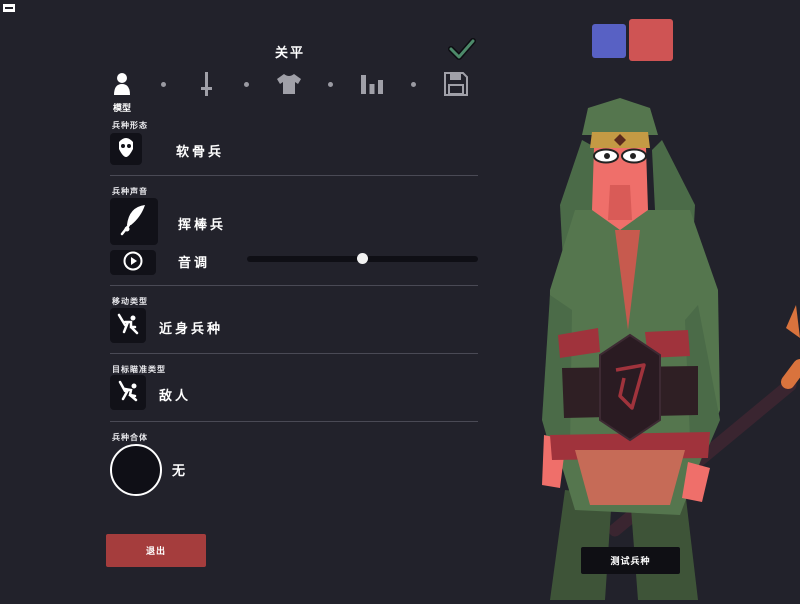 This screenshot has height=604, width=800. I want to click on movement-type-value: 近身兵种, so click(191, 329).